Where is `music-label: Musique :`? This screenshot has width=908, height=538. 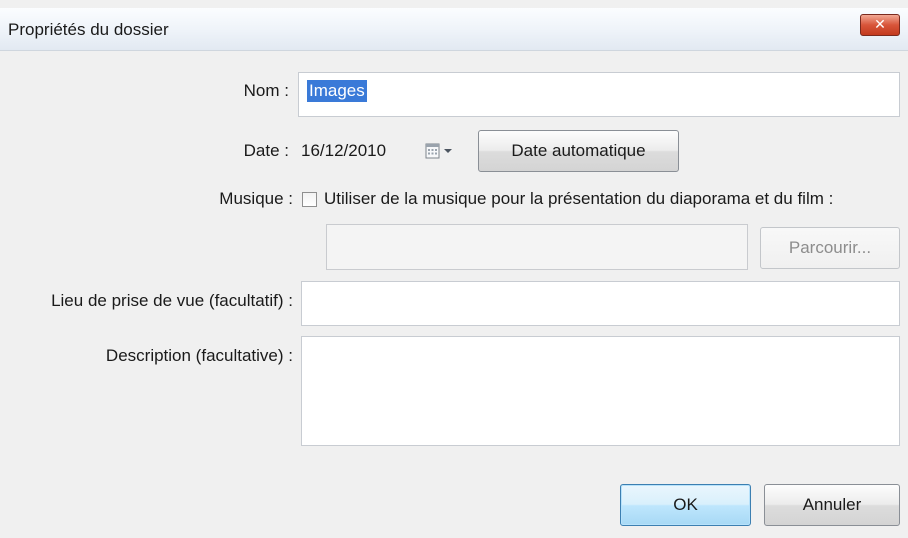
music-label: Musique : is located at coordinates (256, 198).